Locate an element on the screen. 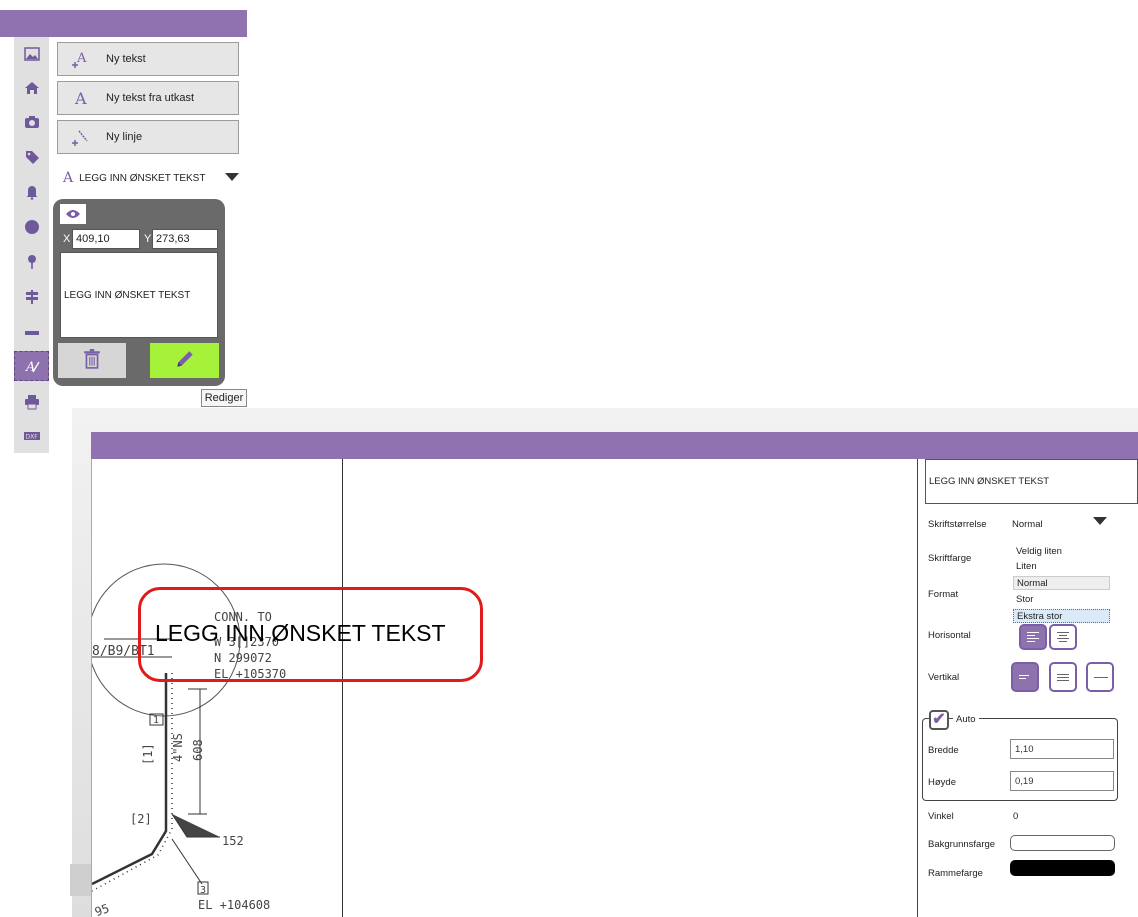  font-size-value: Normal is located at coordinates (1027, 524).